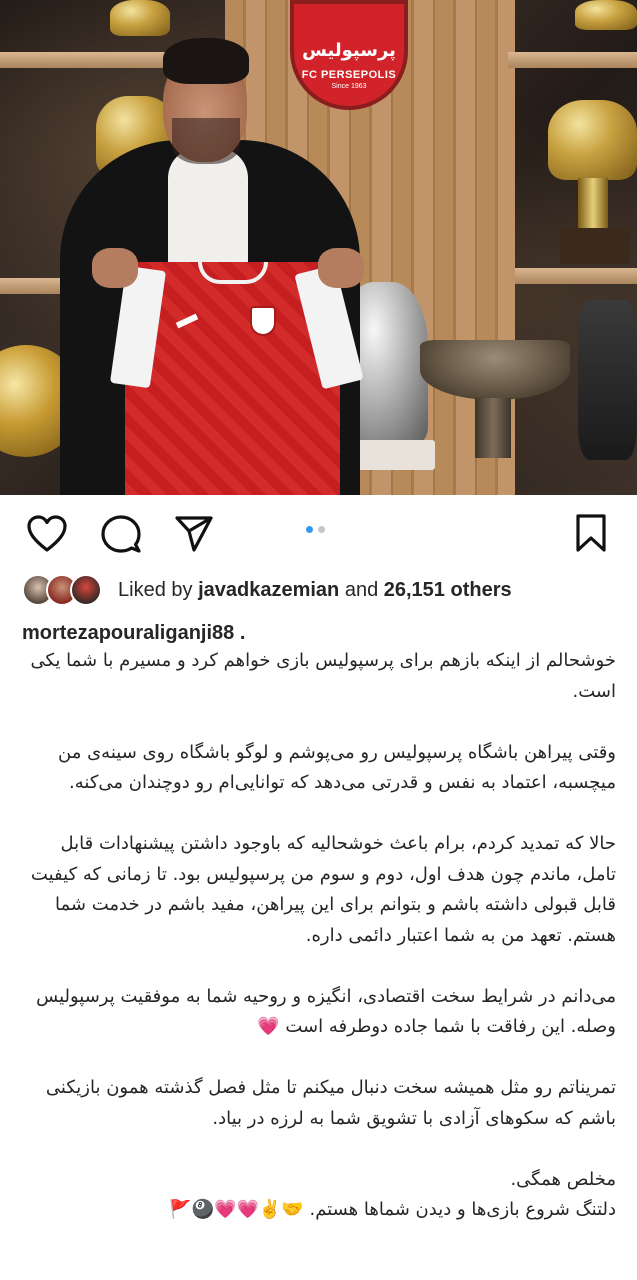 The height and width of the screenshot is (1280, 637). I want to click on likes-prefix: Liked by, so click(158, 590).